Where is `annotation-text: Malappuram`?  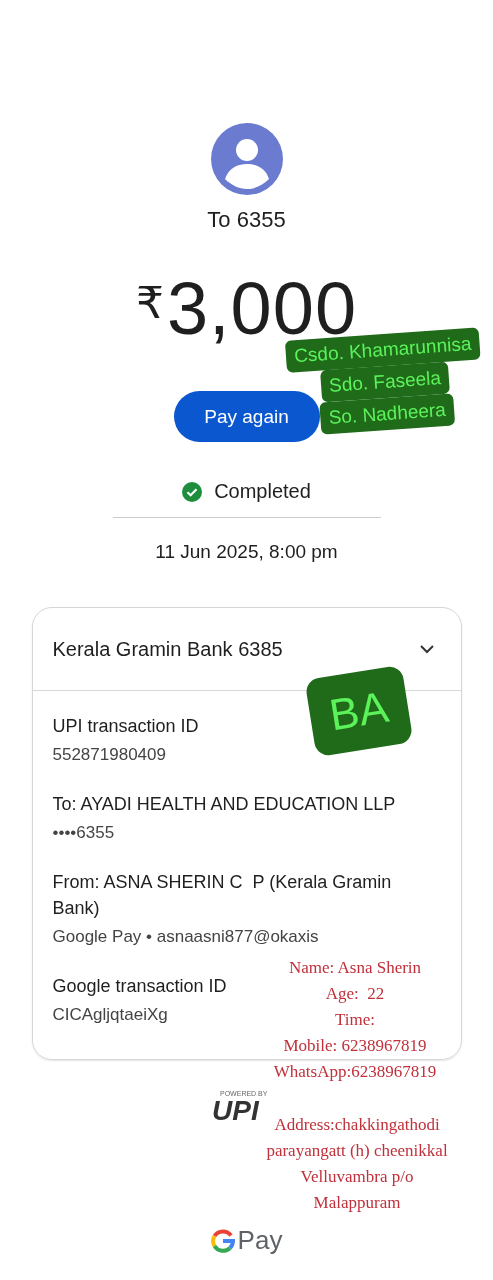 annotation-text: Malappuram is located at coordinates (357, 1203).